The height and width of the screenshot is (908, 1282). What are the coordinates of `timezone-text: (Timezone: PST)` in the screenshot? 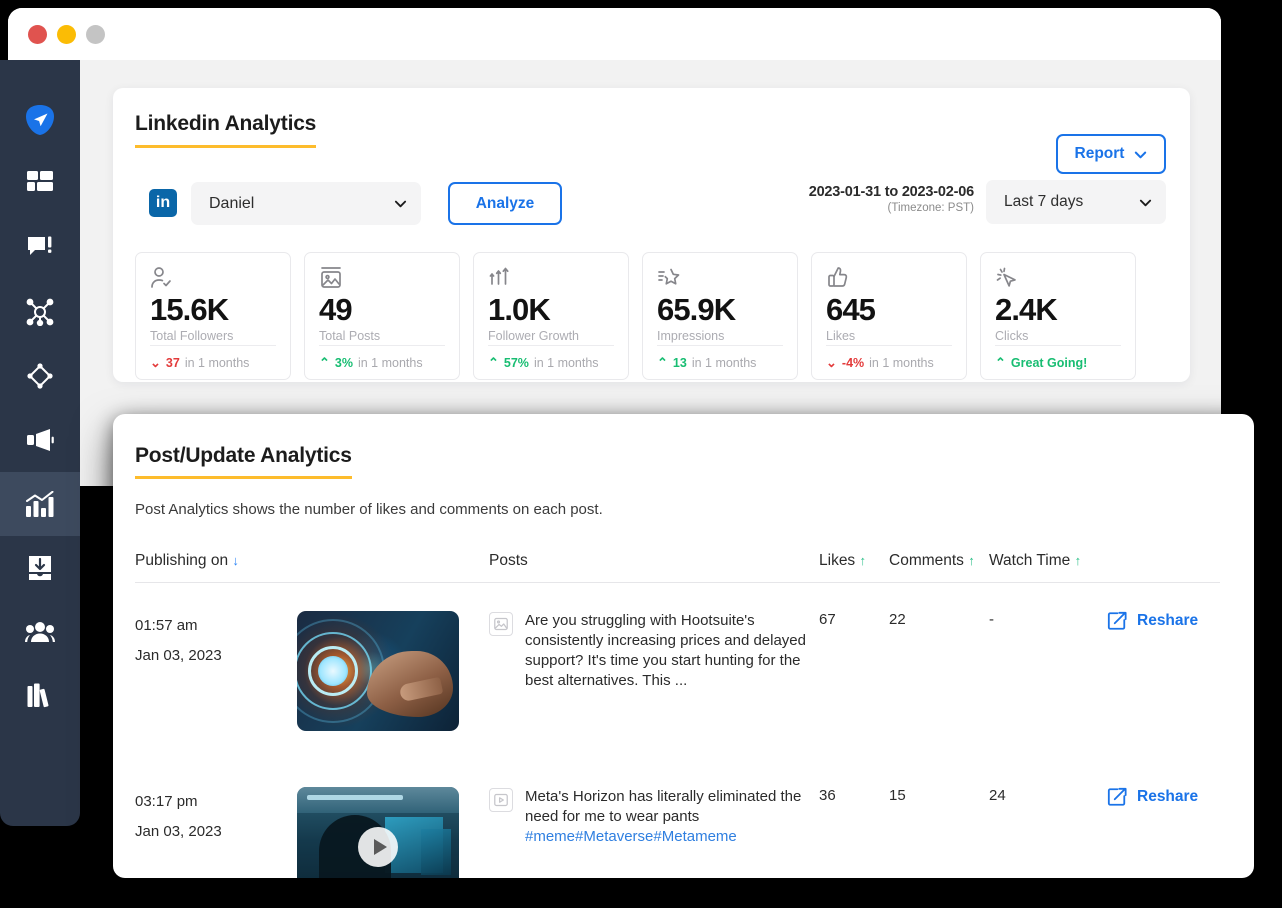 It's located at (930, 208).